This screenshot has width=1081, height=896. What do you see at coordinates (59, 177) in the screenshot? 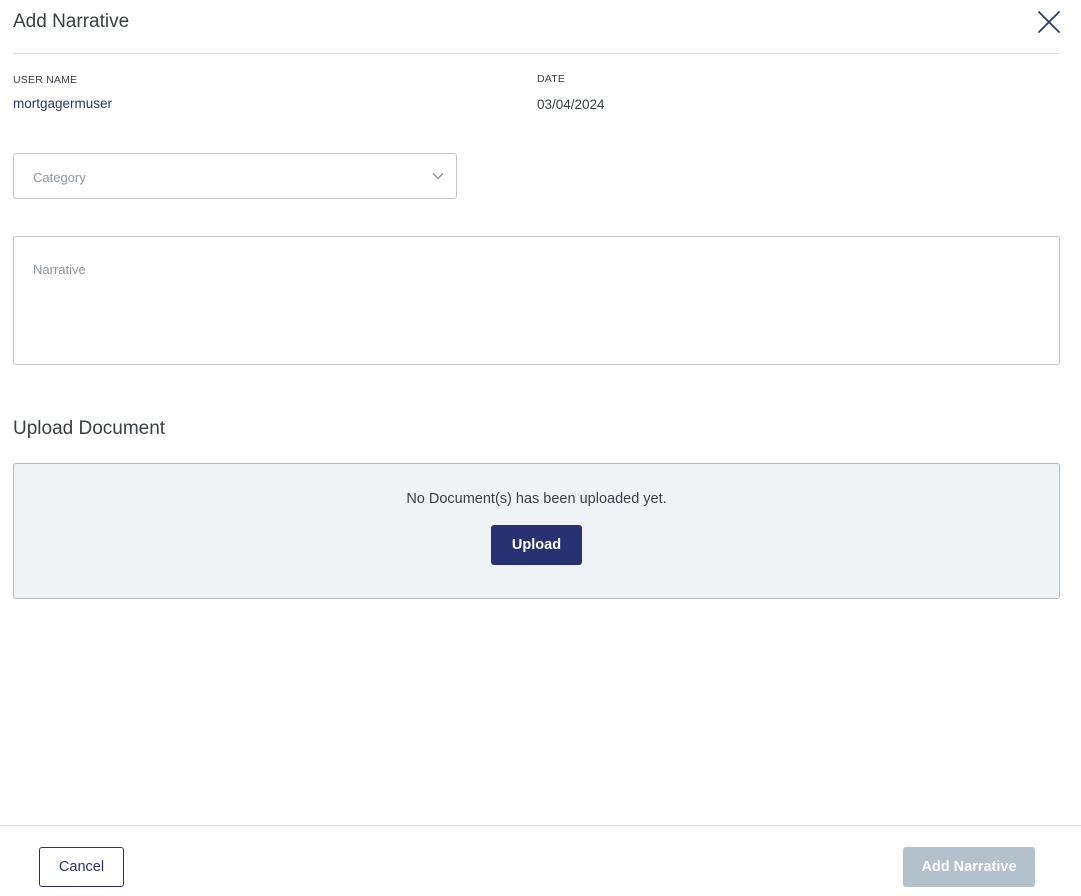
I see `category-placeholder: Category` at bounding box center [59, 177].